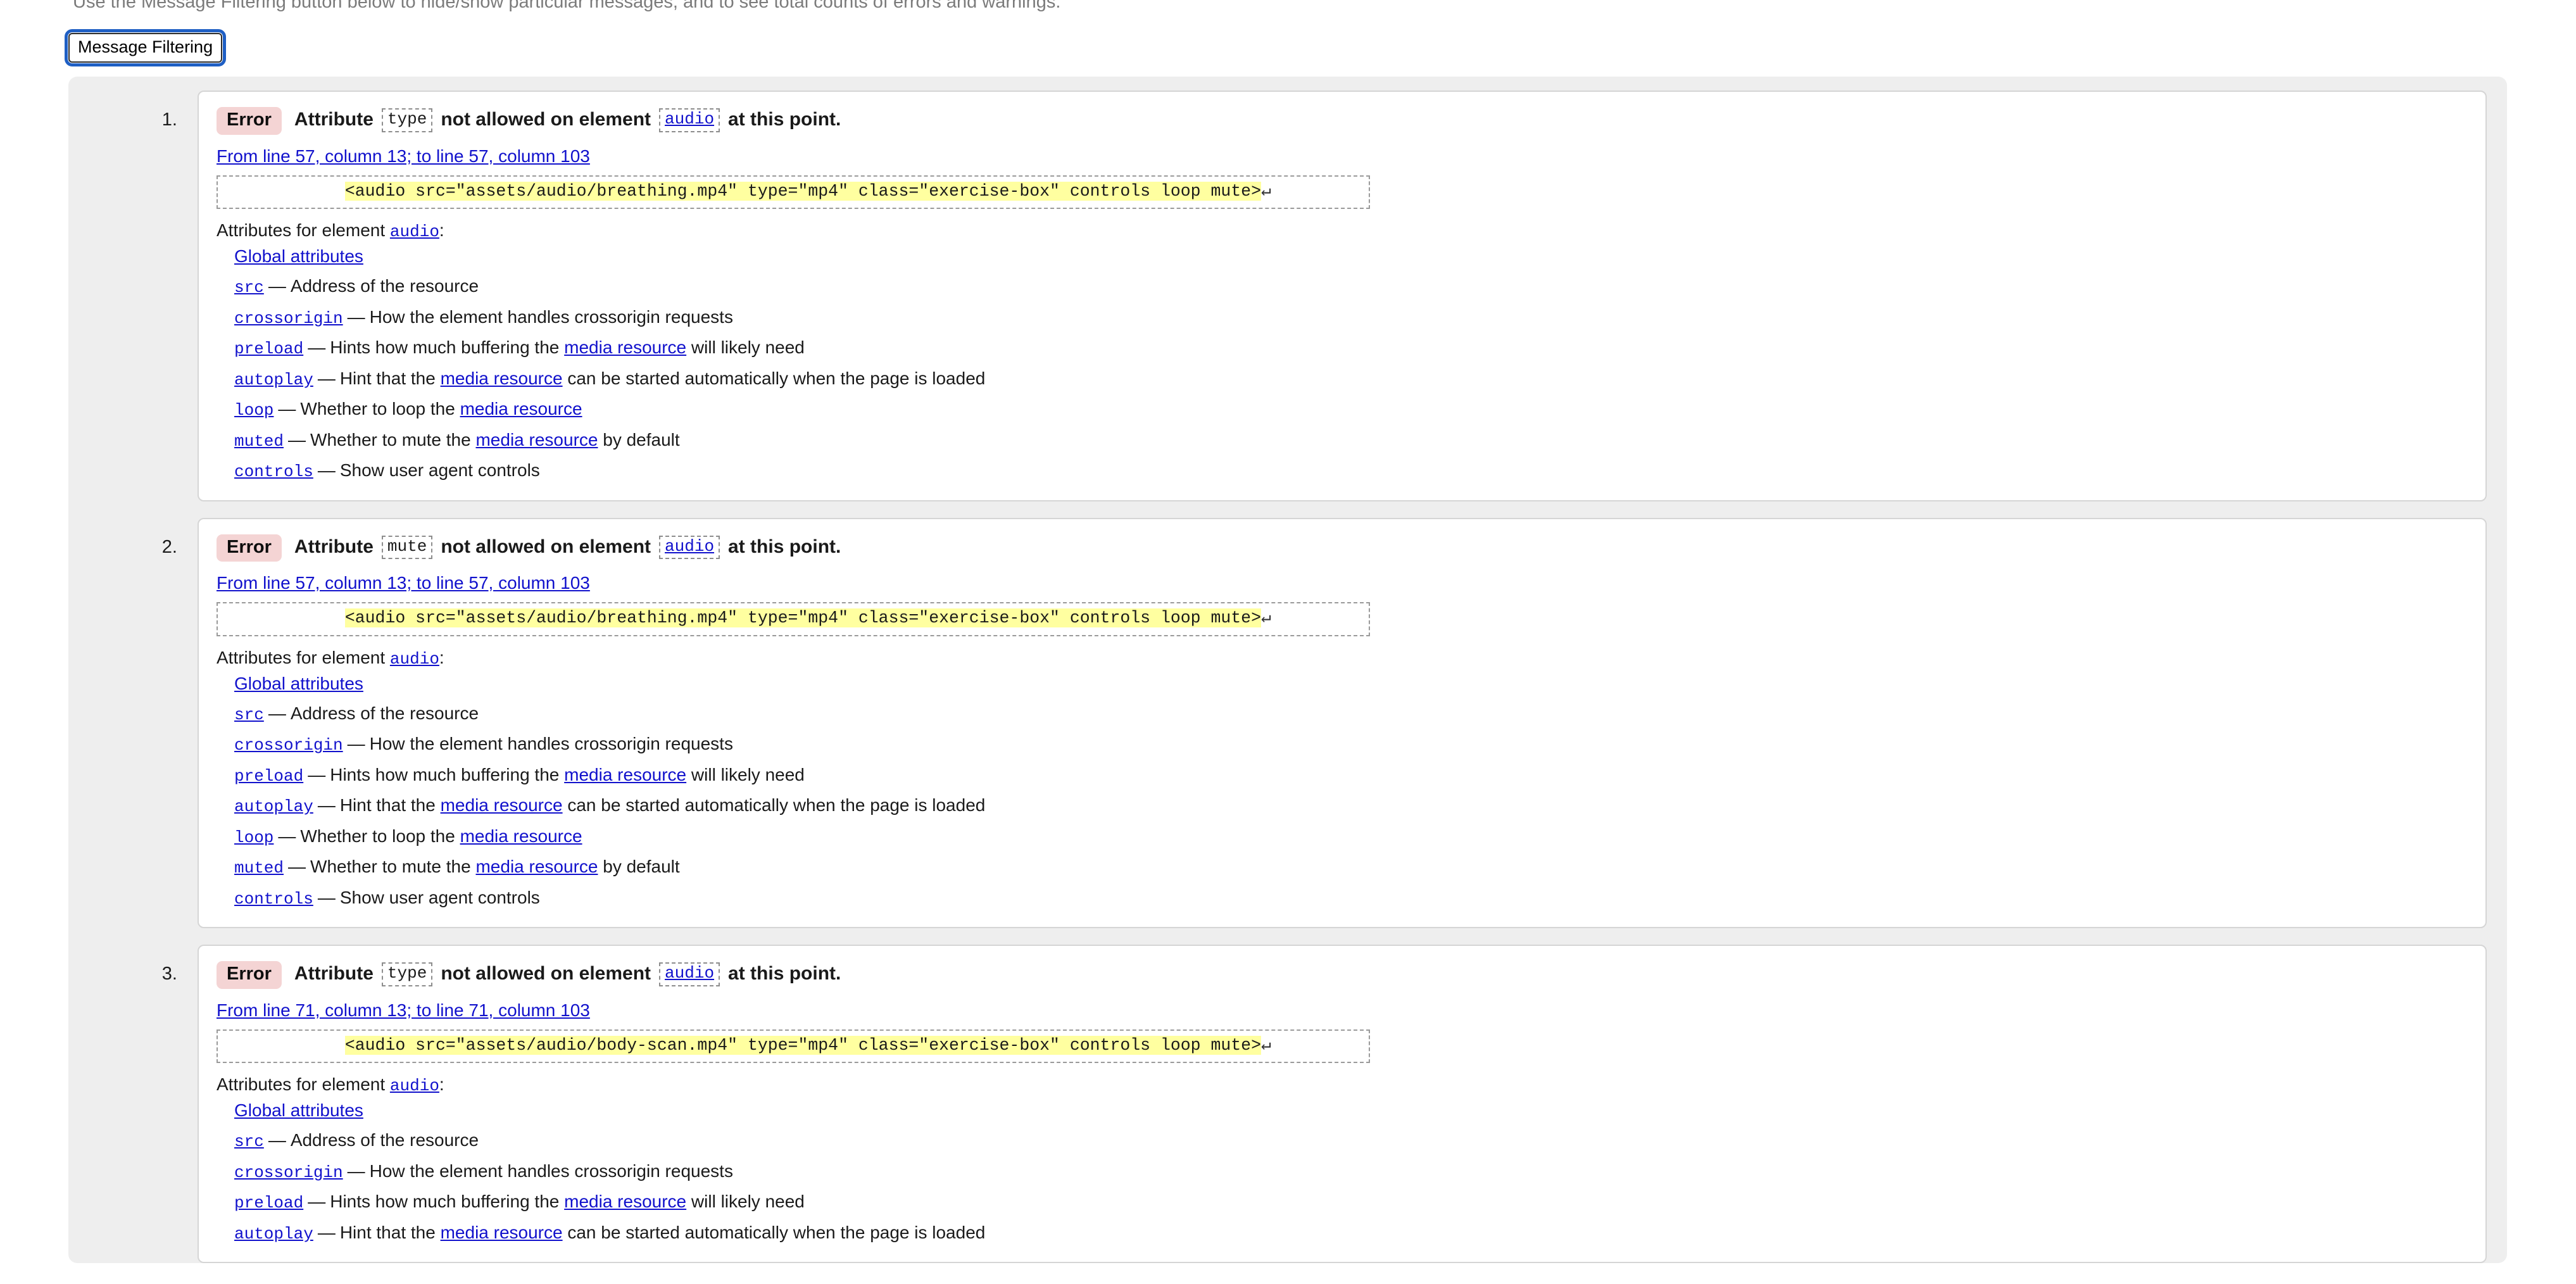 The image size is (2576, 1284). I want to click on extract-indent, so click(284, 192).